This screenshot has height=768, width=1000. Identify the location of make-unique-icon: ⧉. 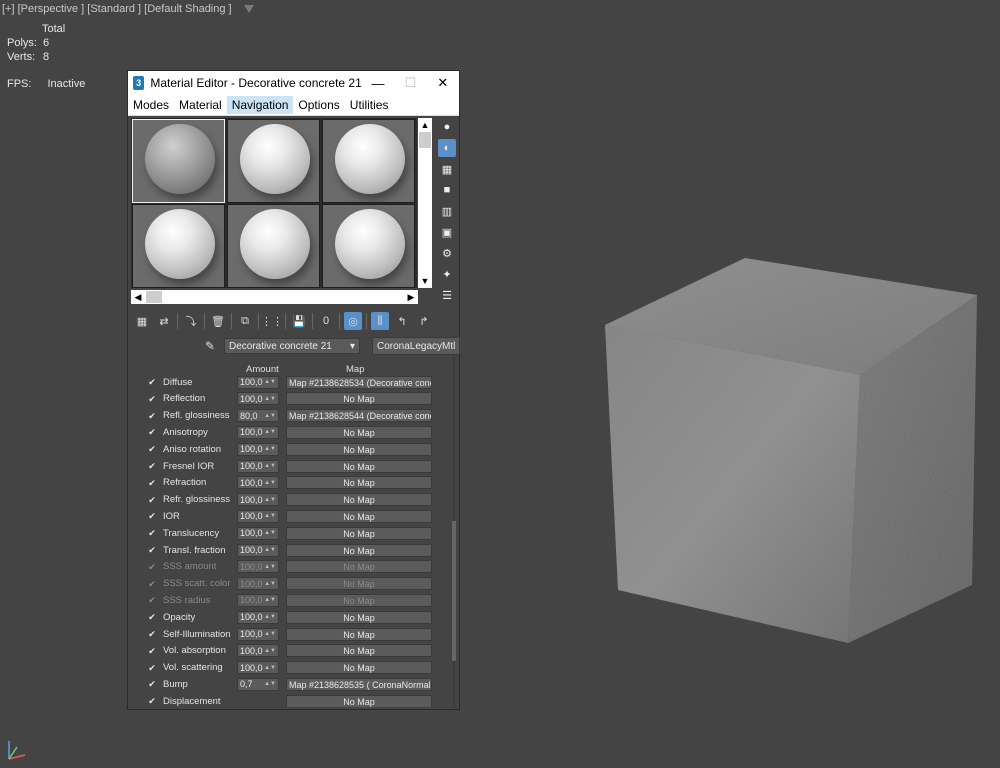
(245, 321).